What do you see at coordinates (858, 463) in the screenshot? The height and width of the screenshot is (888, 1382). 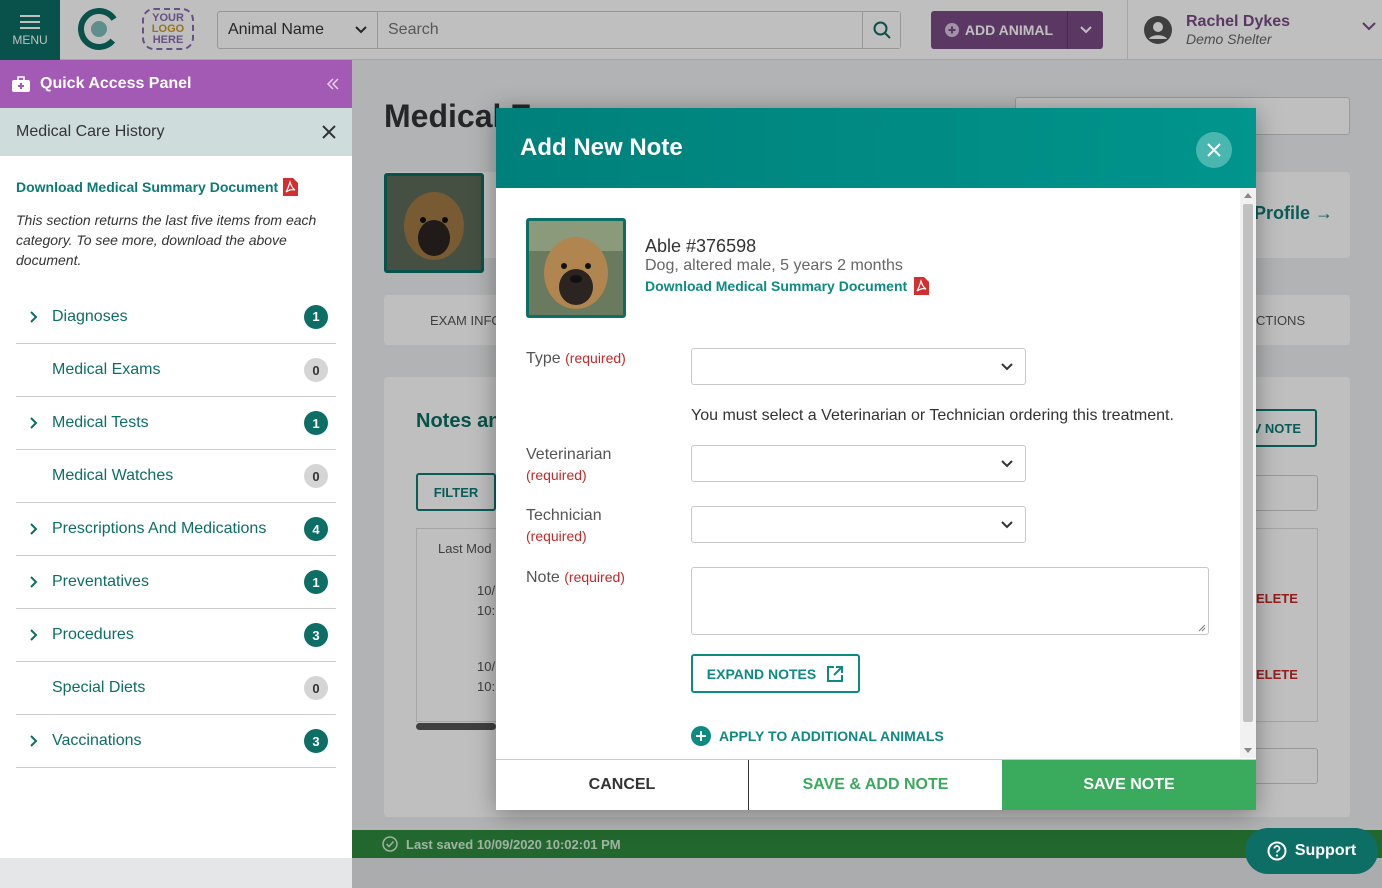 I see `veterinarian-select` at bounding box center [858, 463].